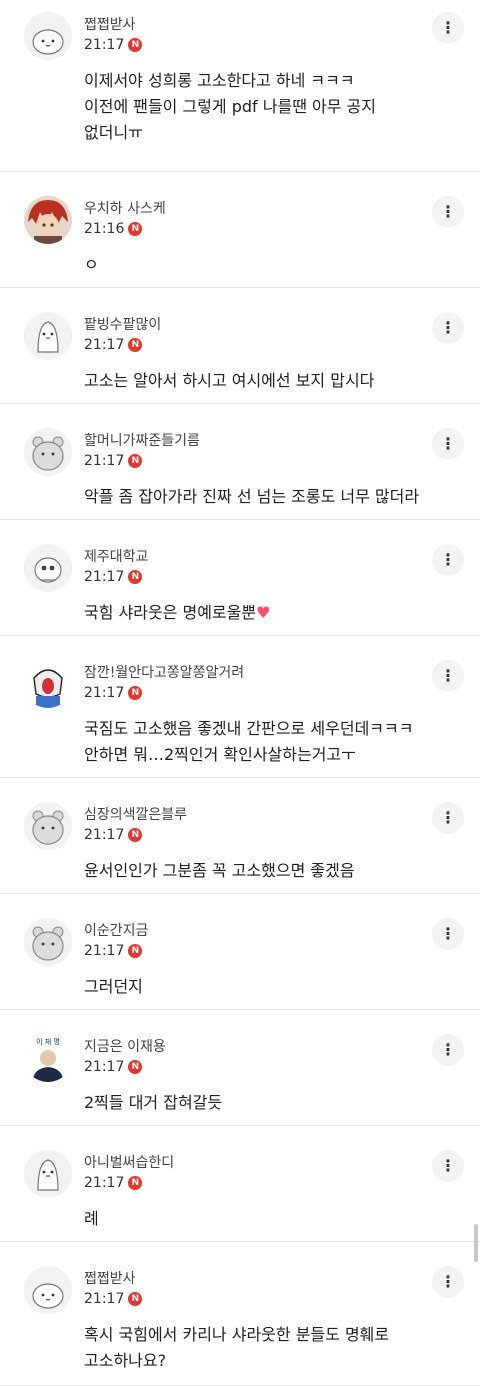 This screenshot has width=480, height=1386. I want to click on comment-time: 21:16, so click(104, 229).